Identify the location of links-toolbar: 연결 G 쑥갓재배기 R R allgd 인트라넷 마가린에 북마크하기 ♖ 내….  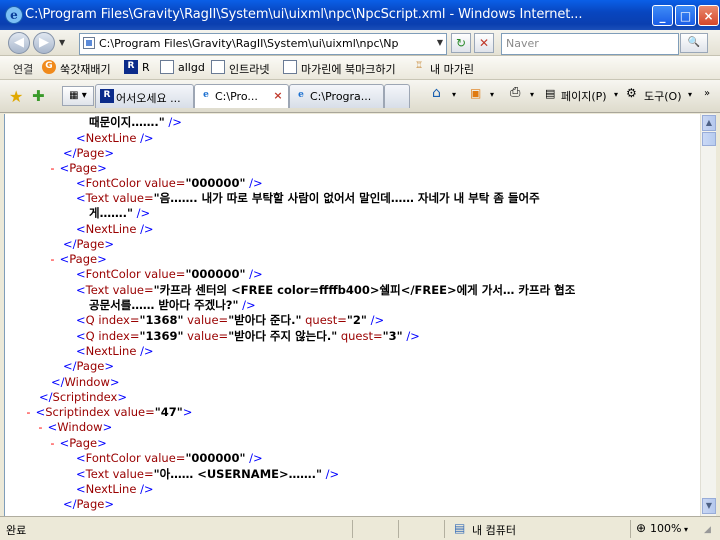
(360, 68).